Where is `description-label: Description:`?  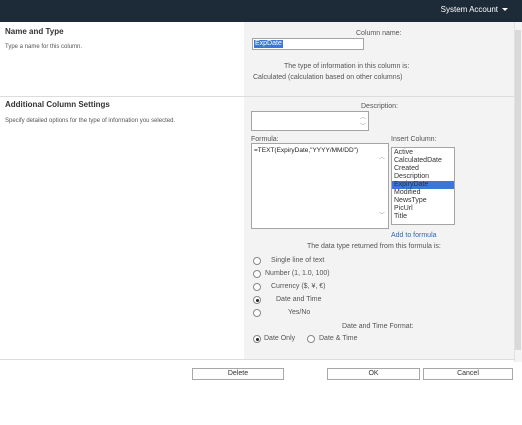 description-label: Description: is located at coordinates (379, 106).